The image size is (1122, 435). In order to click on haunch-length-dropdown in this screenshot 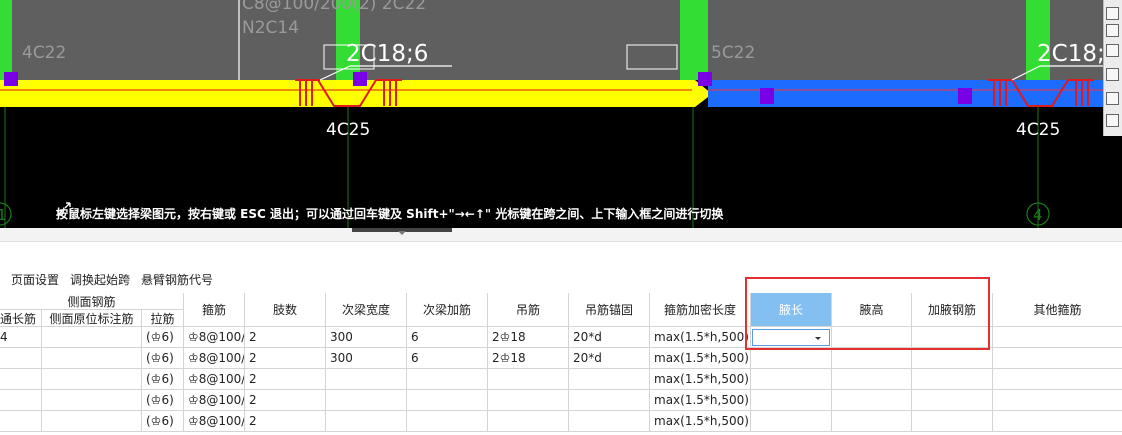, I will do `click(791, 337)`.